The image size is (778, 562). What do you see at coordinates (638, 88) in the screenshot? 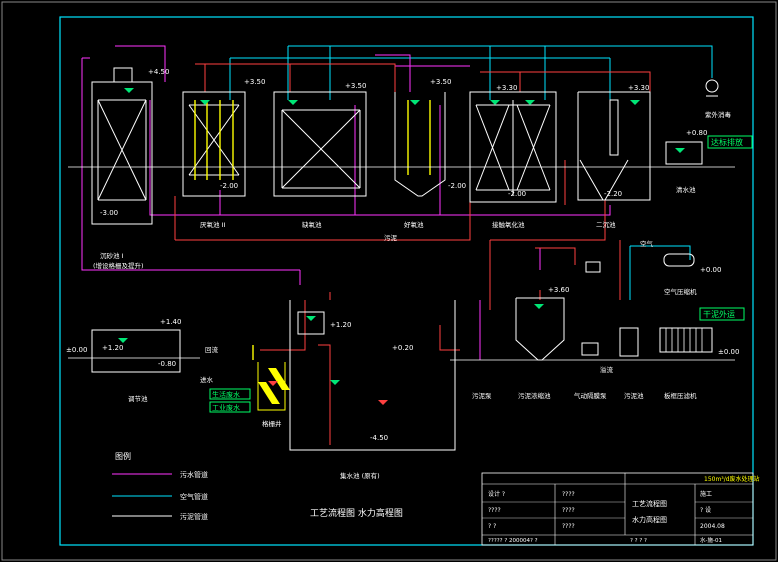
I see `level-u6-top: +3.30` at bounding box center [638, 88].